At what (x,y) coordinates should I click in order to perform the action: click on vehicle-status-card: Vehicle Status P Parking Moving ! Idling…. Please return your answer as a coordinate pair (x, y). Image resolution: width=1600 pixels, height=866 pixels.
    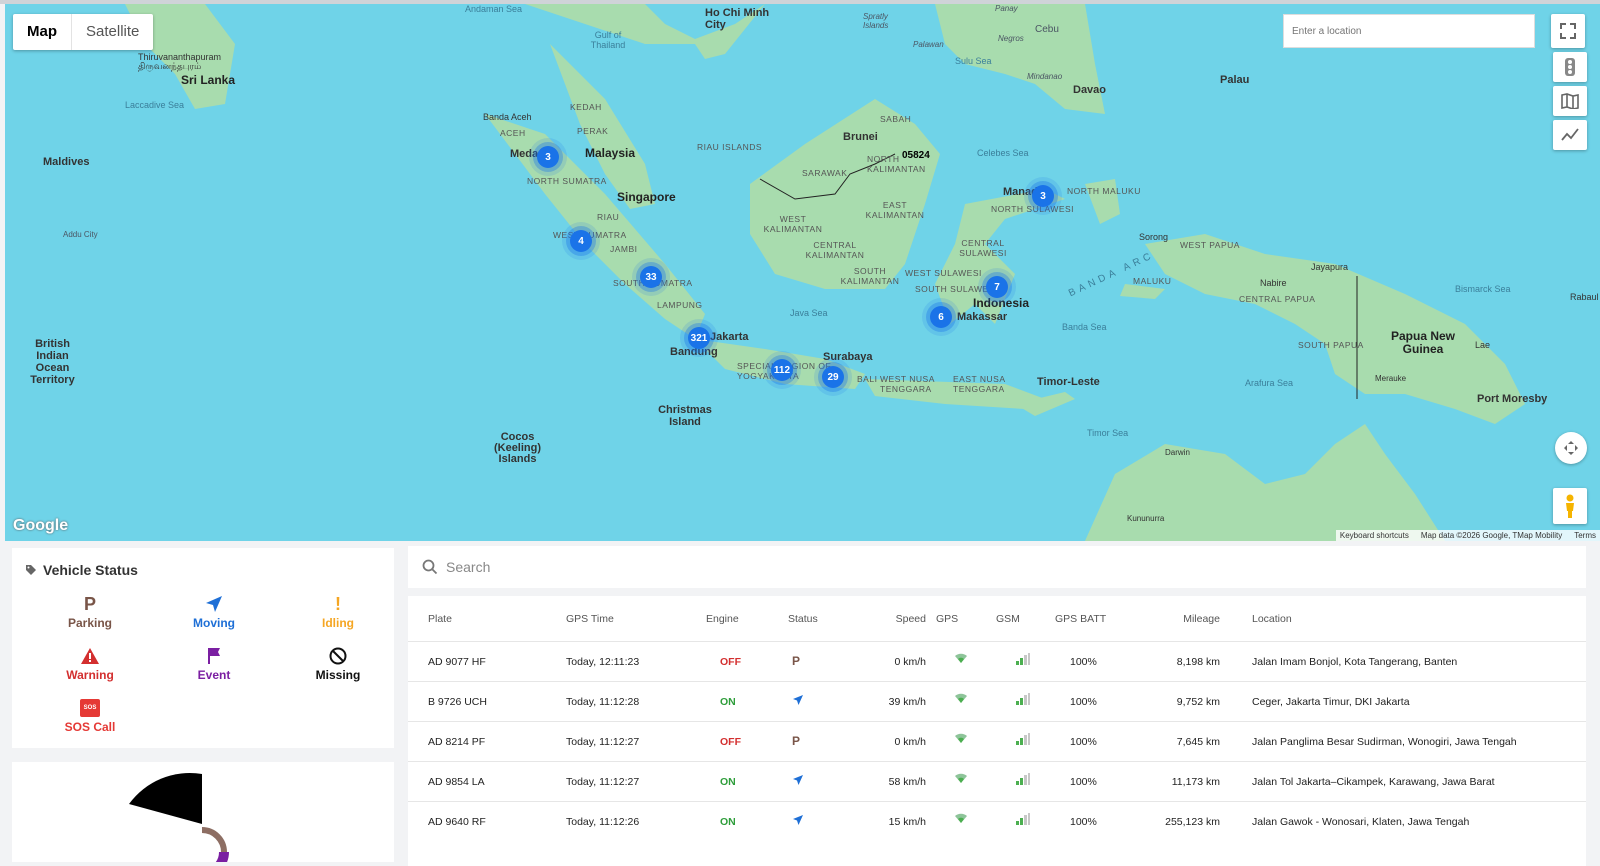
    Looking at the image, I should click on (203, 648).